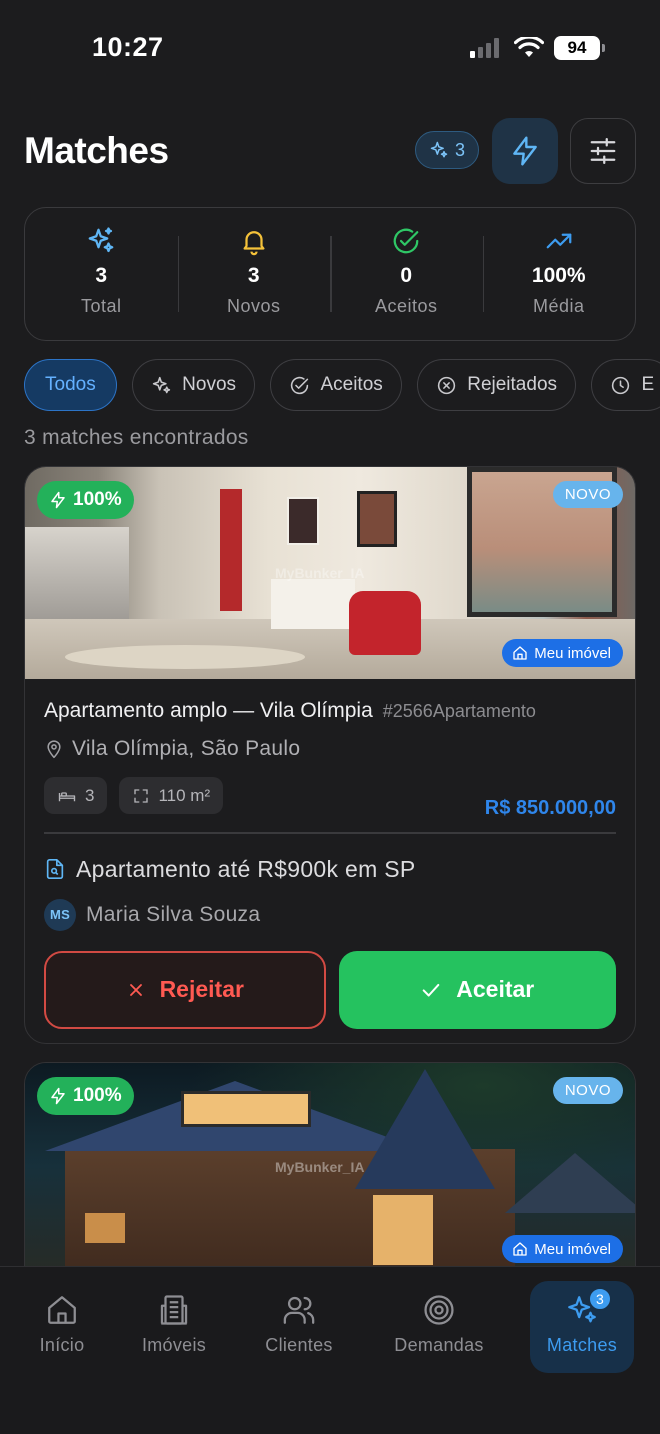  What do you see at coordinates (54, 749) in the screenshot?
I see `map-pin-icon` at bounding box center [54, 749].